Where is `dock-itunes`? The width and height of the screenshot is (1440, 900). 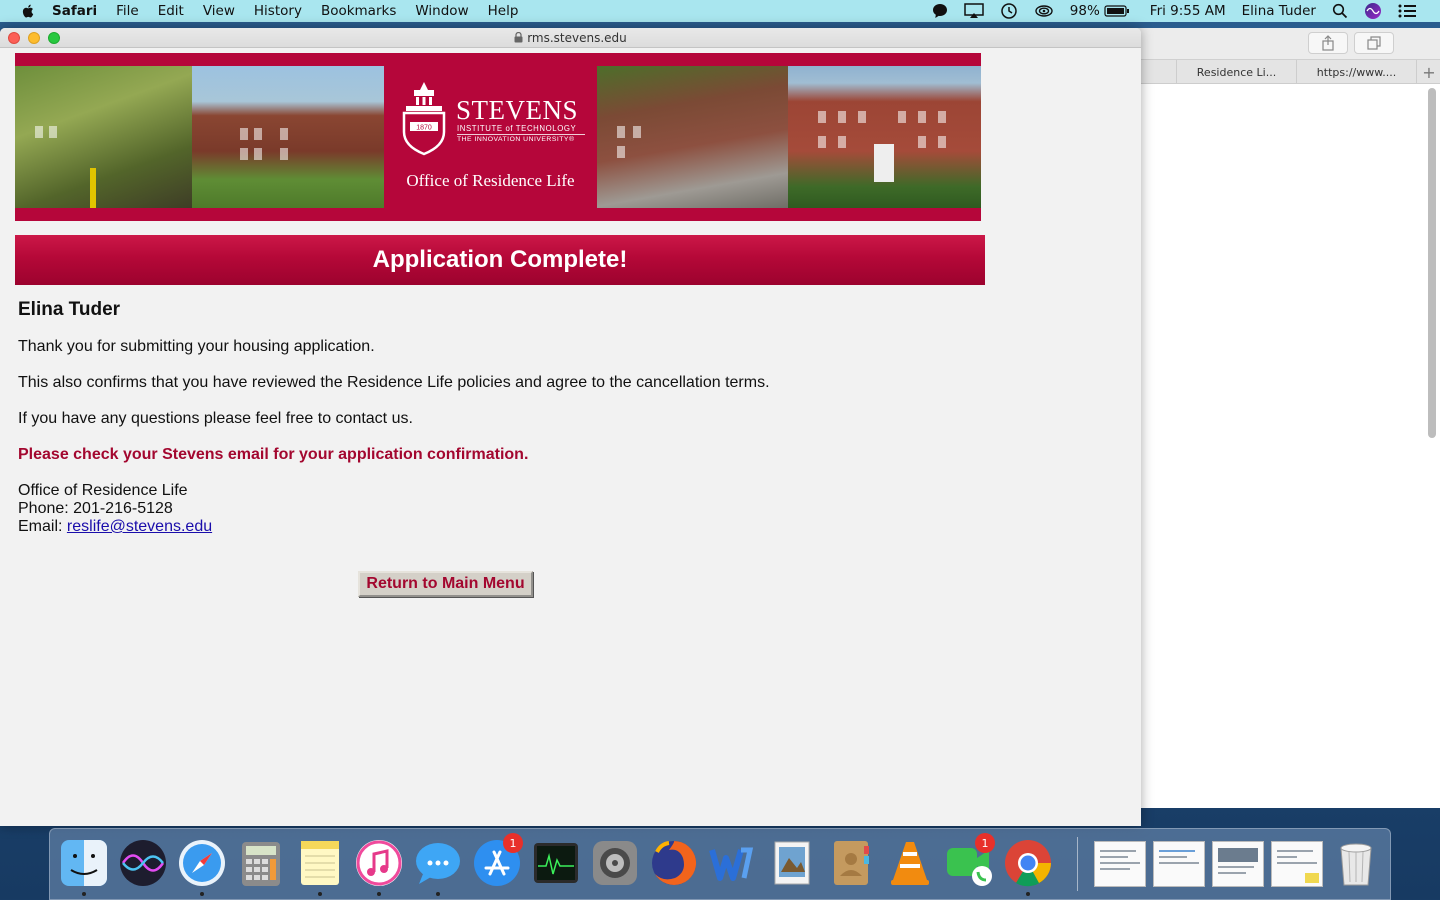
dock-itunes is located at coordinates (379, 866).